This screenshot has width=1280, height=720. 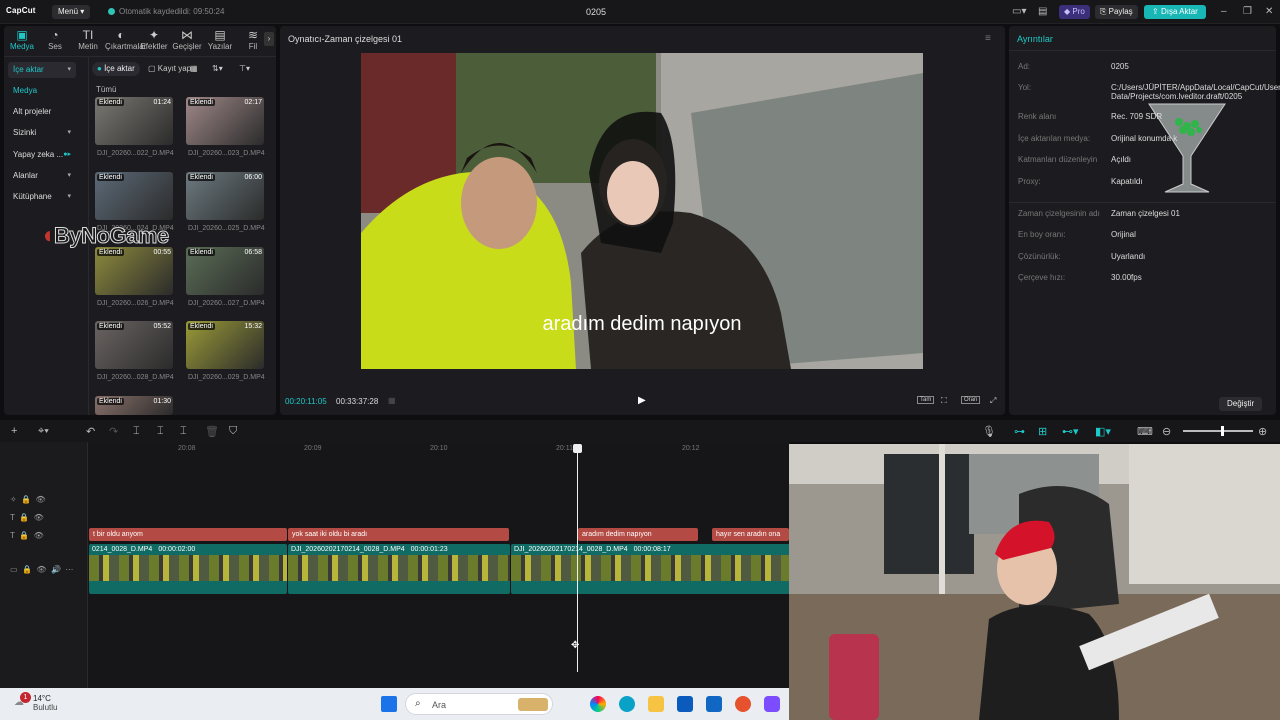 What do you see at coordinates (225, 271) in the screenshot?
I see `media-thumbnail: Eklendi 06:58` at bounding box center [225, 271].